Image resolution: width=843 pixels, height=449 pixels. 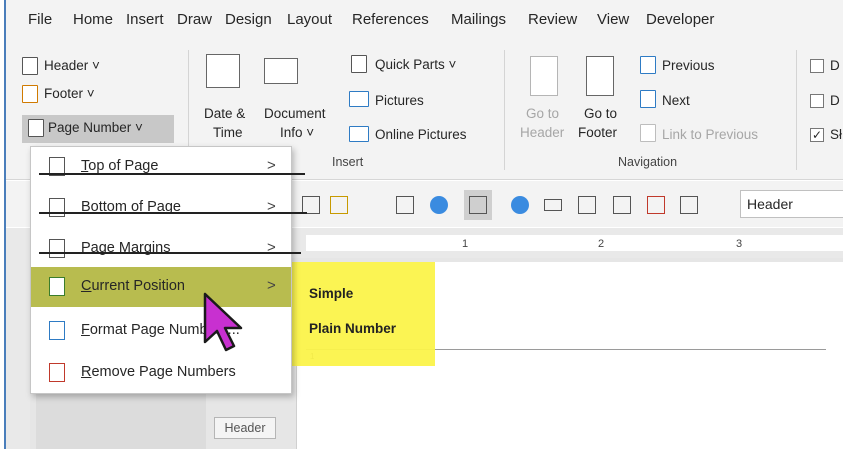 What do you see at coordinates (648, 99) in the screenshot?
I see `next-icon` at bounding box center [648, 99].